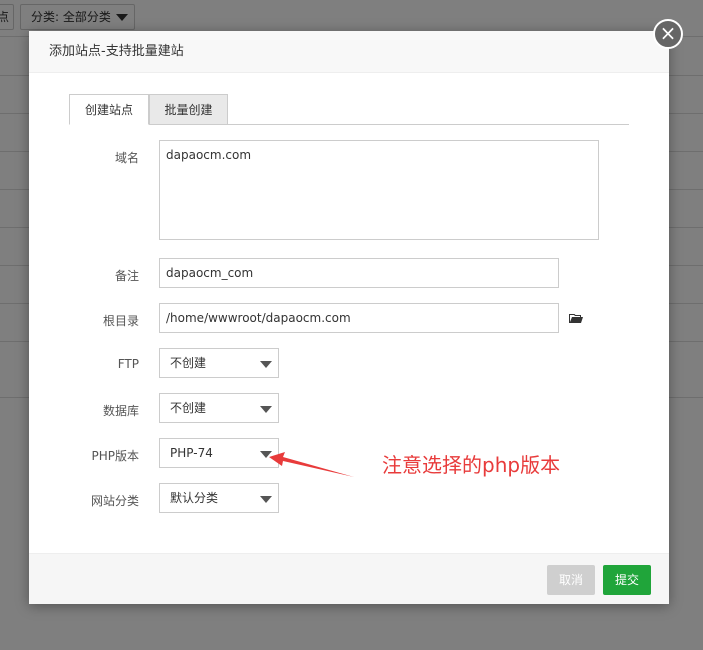  I want to click on cancel-button: 取消, so click(571, 580).